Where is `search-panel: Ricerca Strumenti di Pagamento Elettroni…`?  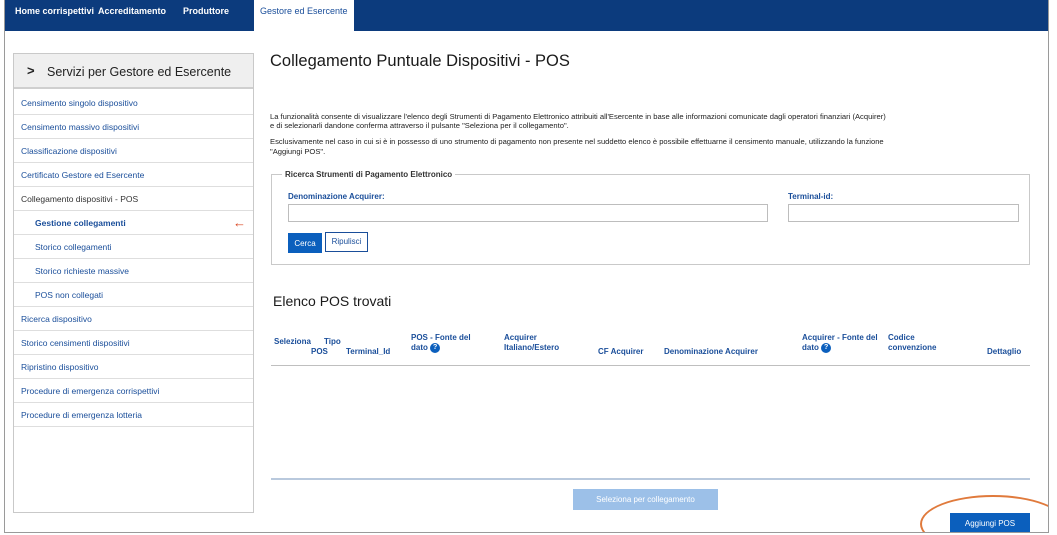
search-panel: Ricerca Strumenti di Pagamento Elettroni… is located at coordinates (650, 217).